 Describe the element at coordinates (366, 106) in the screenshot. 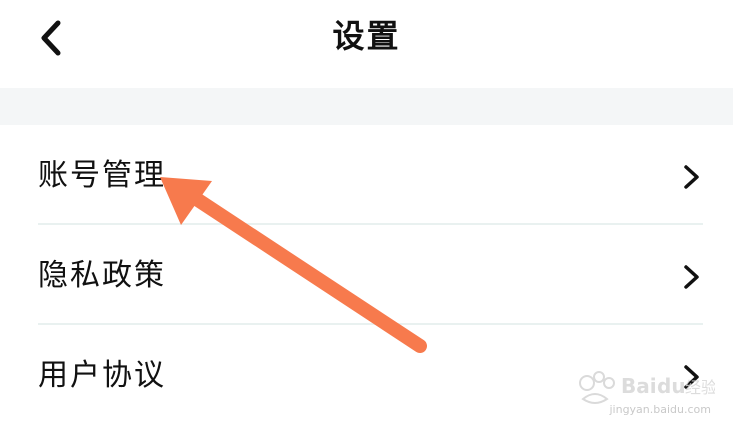

I see `section-spacer` at that location.